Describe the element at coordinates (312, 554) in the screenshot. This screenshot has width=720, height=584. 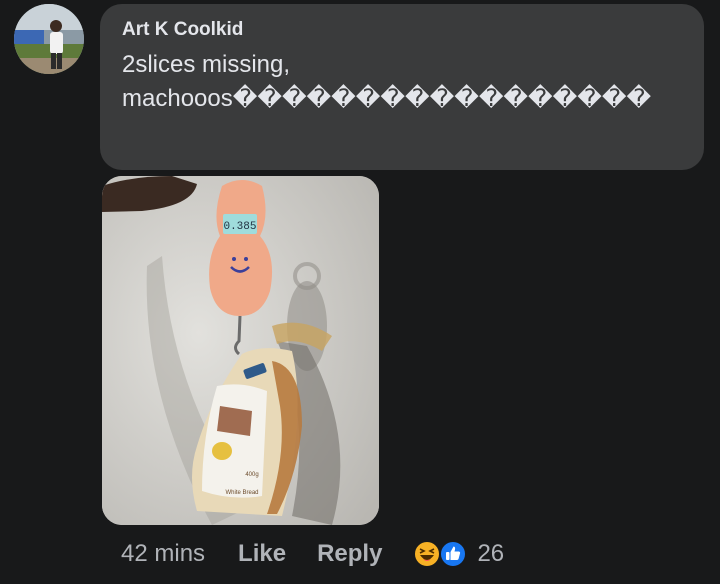
I see `comment-actions: 42 mins Like Reply 26` at that location.